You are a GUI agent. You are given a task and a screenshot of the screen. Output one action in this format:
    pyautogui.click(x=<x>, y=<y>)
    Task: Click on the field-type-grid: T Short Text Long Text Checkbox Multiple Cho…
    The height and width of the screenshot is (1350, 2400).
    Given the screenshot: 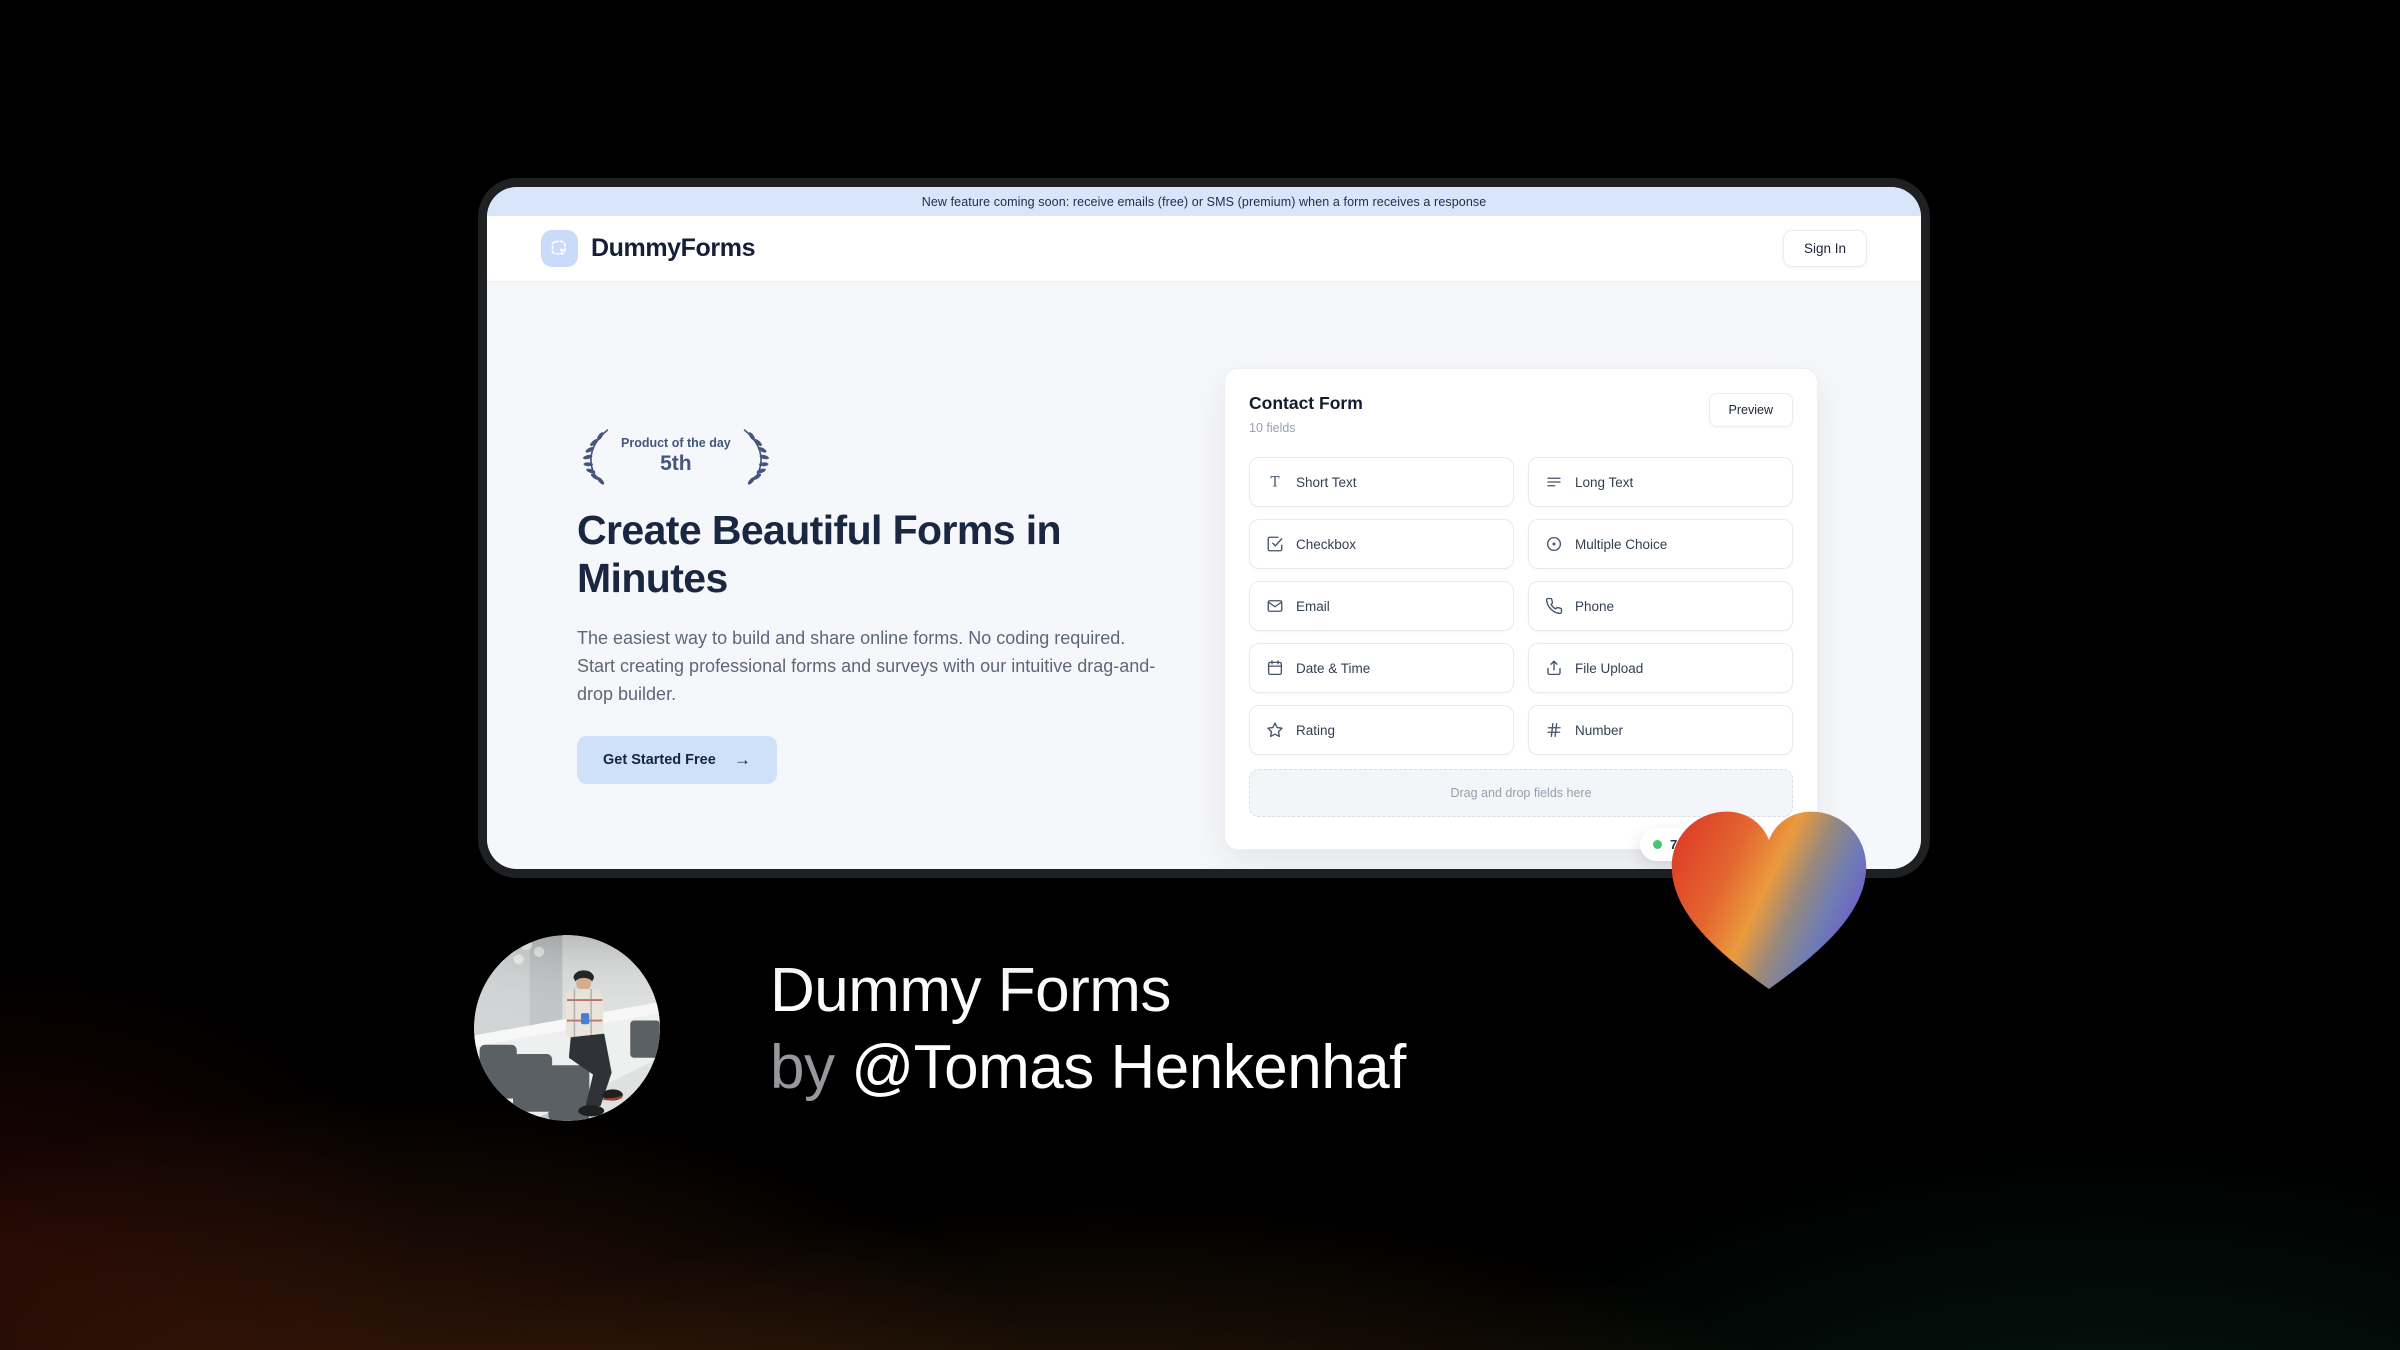 What is the action you would take?
    pyautogui.click(x=1521, y=606)
    